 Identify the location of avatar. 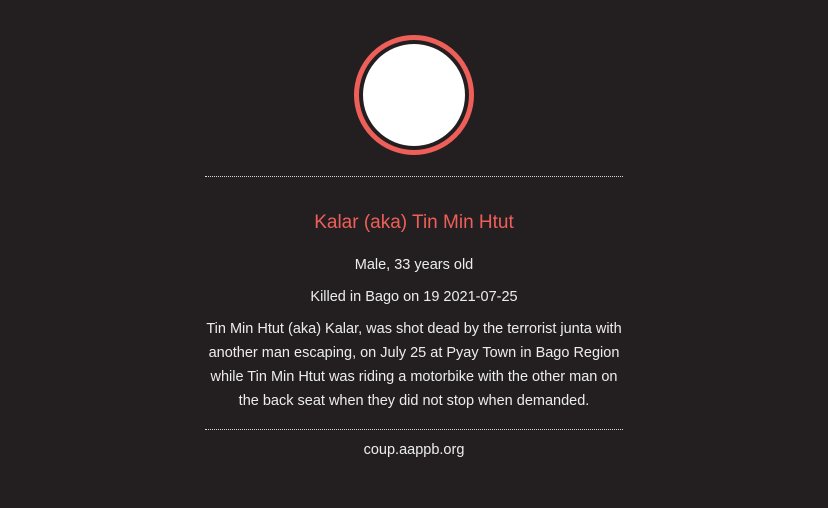
(414, 95).